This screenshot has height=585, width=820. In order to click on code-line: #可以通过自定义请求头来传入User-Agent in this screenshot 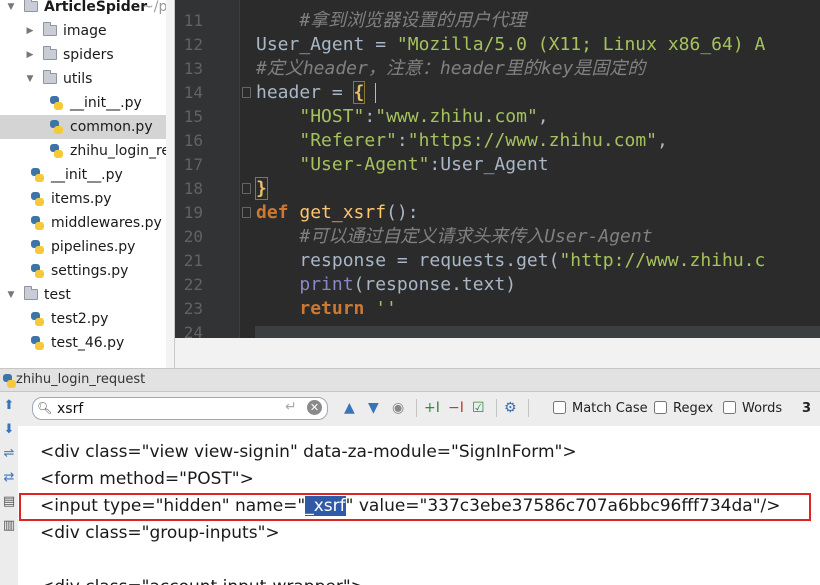, I will do `click(454, 237)`.